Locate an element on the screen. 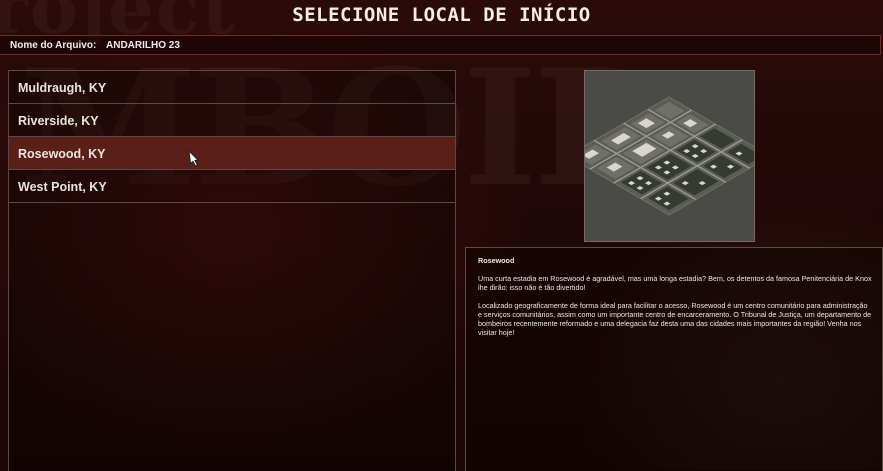 The image size is (883, 471). location-item-west-point: West Point, KY is located at coordinates (232, 186).